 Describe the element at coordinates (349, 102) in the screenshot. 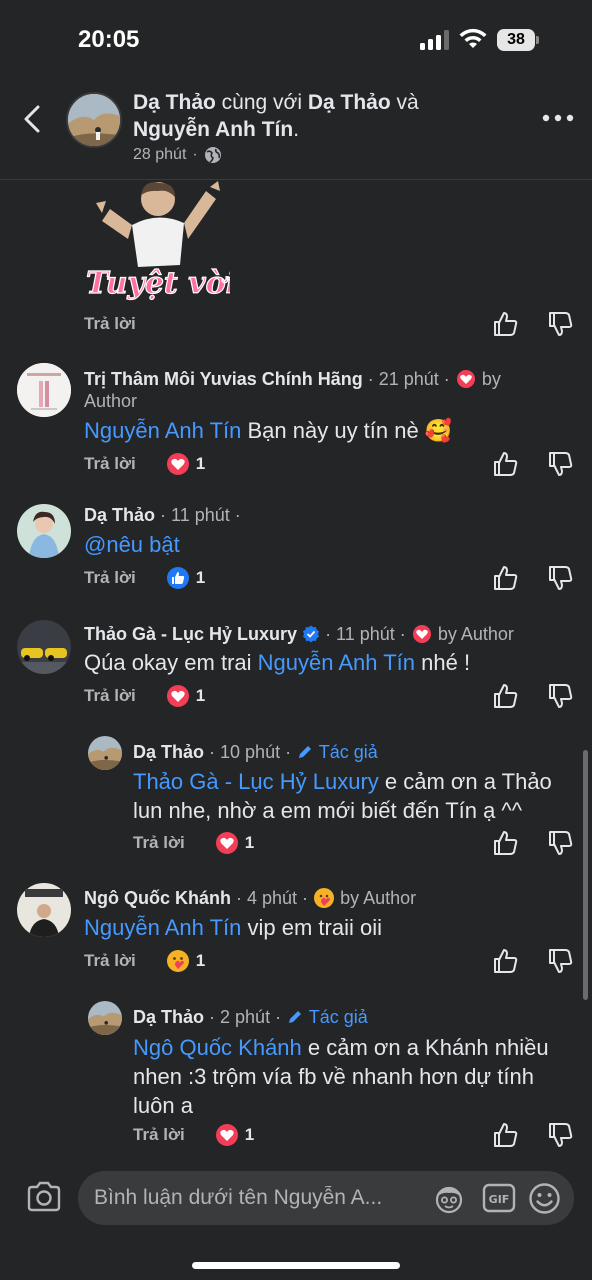

I see `tagged-user-1: Dạ Thảo` at that location.